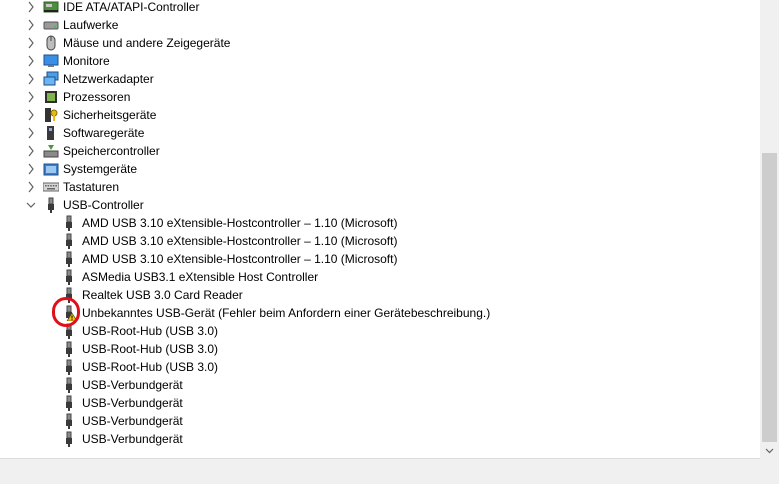 This screenshot has width=779, height=484. What do you see at coordinates (31, 205) in the screenshot?
I see `chevron-down-icon` at bounding box center [31, 205].